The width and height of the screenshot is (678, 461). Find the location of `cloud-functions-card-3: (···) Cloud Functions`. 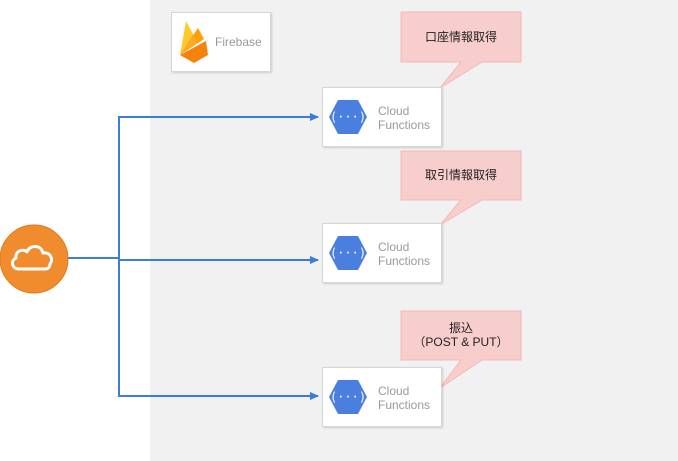

cloud-functions-card-3: (···) Cloud Functions is located at coordinates (382, 397).